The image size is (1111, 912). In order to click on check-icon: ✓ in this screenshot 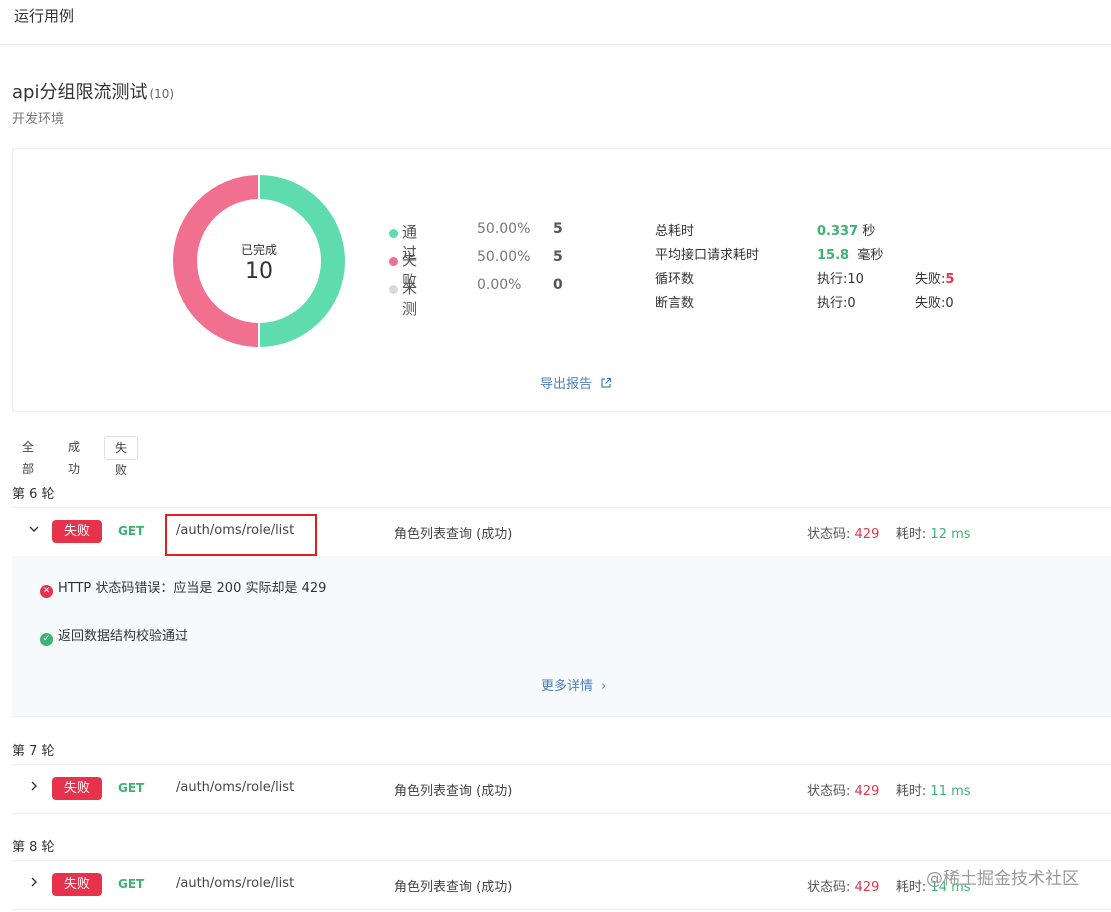, I will do `click(46, 639)`.